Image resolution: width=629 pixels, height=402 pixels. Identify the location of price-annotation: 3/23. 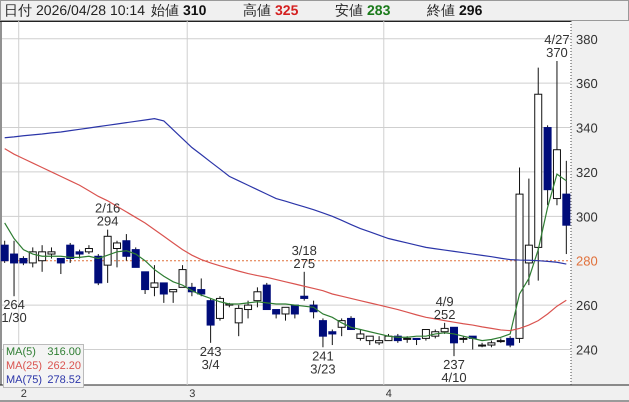
(323, 368).